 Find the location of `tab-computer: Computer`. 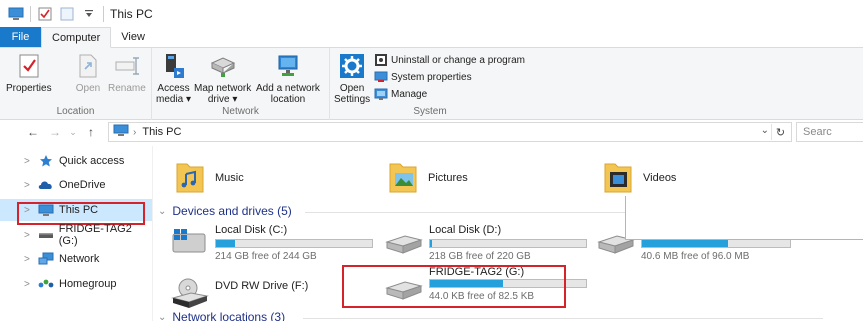

tab-computer: Computer is located at coordinates (76, 37).